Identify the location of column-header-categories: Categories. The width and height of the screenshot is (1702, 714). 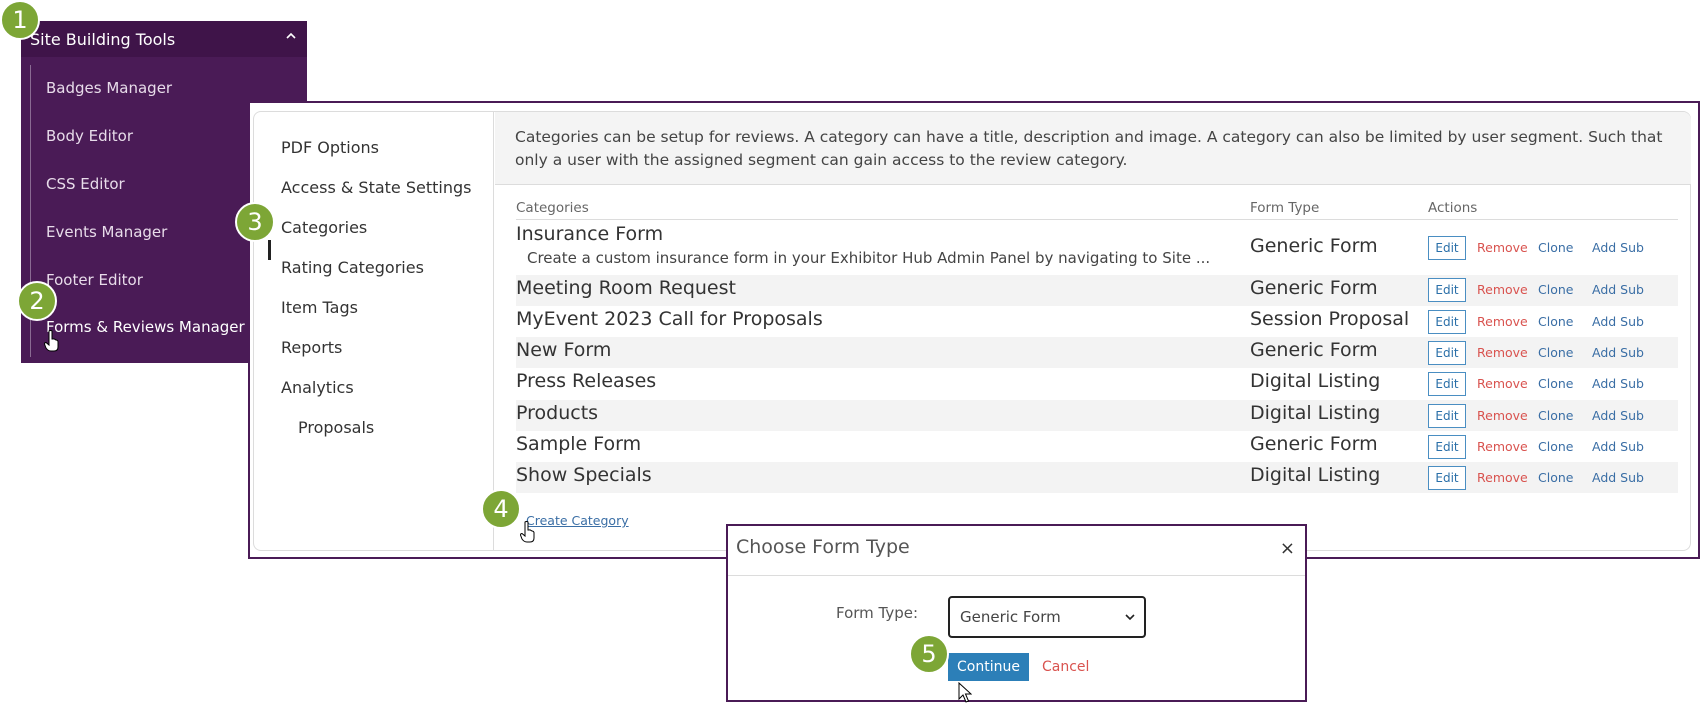
(552, 208).